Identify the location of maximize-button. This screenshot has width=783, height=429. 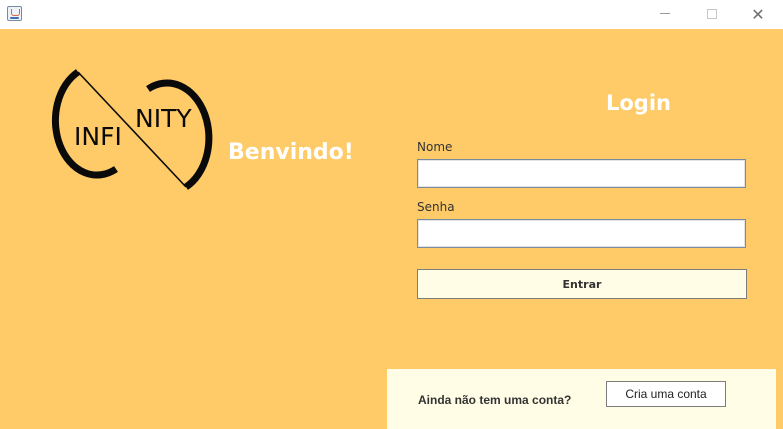
(712, 14).